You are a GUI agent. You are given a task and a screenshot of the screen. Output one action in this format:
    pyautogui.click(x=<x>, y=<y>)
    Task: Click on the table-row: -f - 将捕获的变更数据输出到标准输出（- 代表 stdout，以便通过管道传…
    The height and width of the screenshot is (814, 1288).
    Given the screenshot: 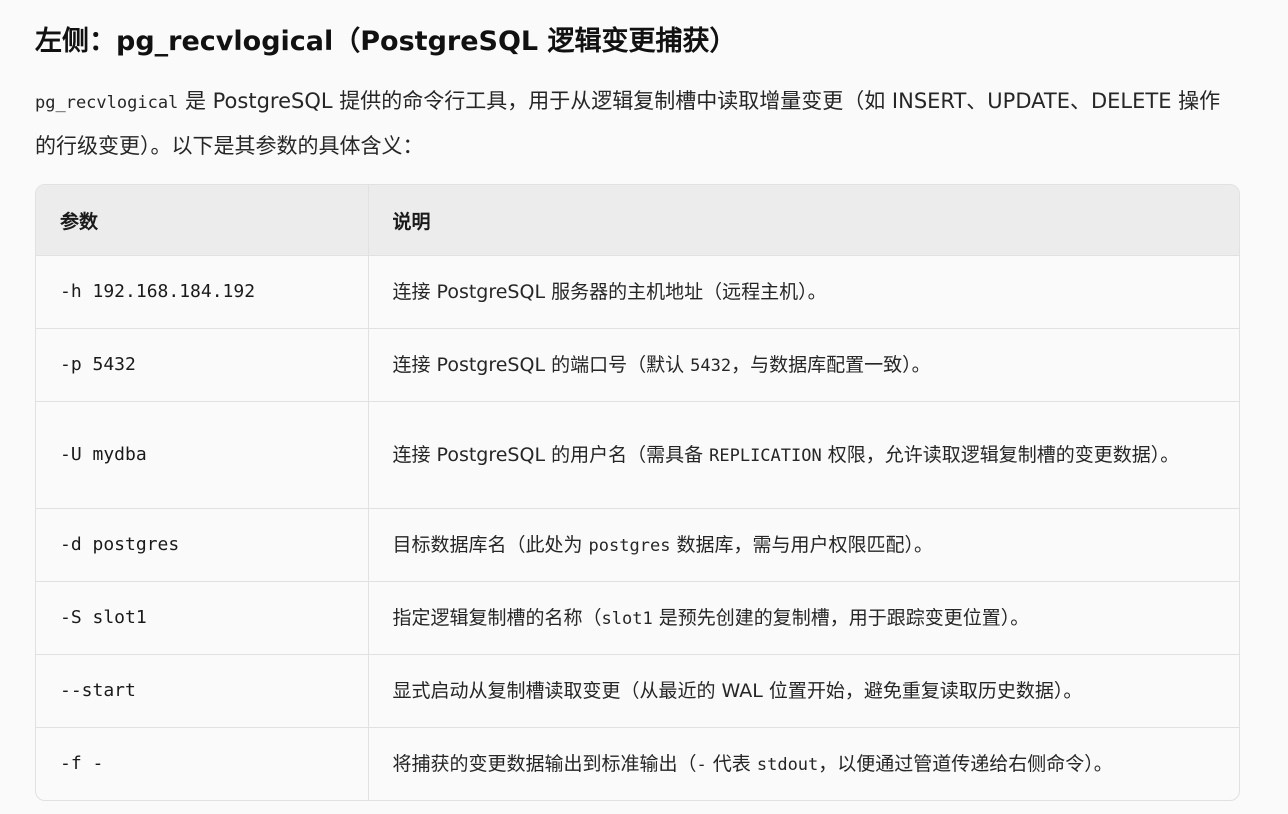 What is the action you would take?
    pyautogui.click(x=637, y=763)
    